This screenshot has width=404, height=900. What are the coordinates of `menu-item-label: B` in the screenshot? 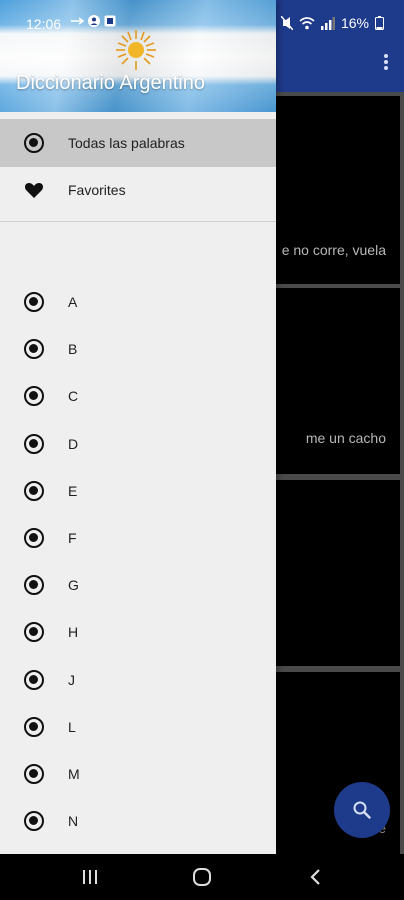 It's located at (73, 349).